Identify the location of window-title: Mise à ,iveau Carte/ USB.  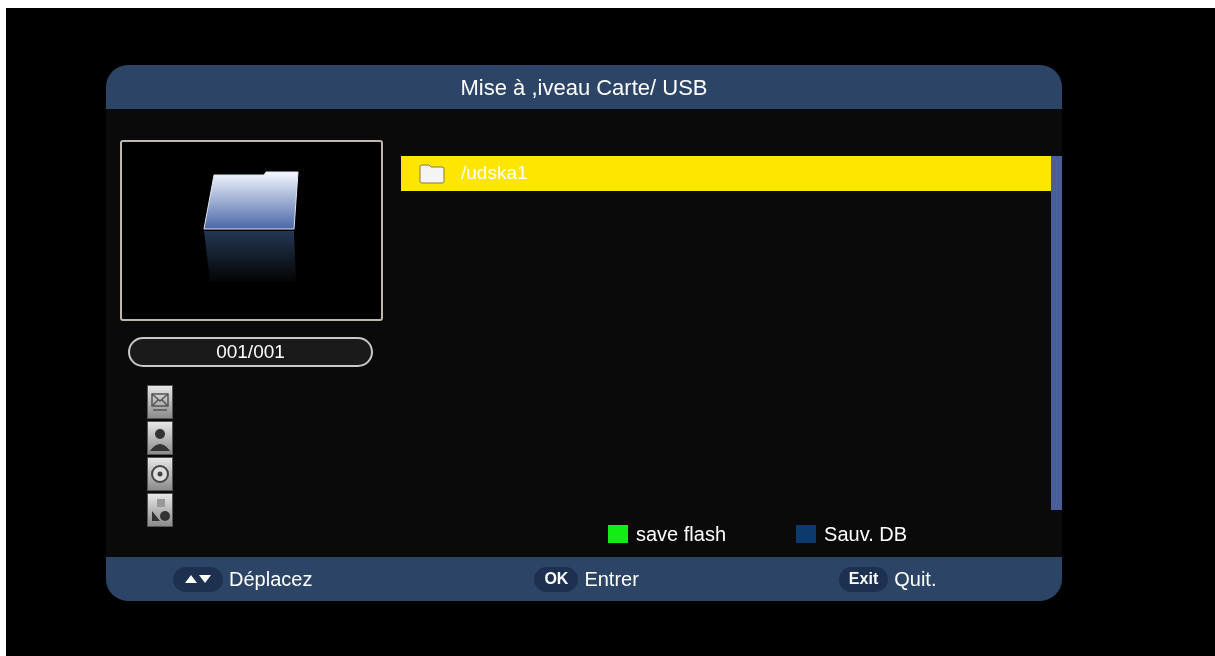
(584, 87).